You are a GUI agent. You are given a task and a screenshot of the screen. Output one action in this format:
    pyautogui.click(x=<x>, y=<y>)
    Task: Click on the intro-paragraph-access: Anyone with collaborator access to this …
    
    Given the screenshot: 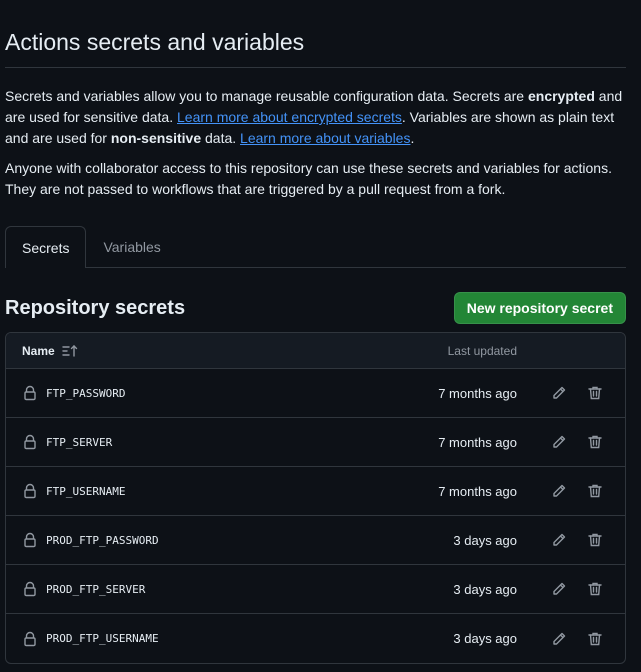 What is the action you would take?
    pyautogui.click(x=308, y=178)
    